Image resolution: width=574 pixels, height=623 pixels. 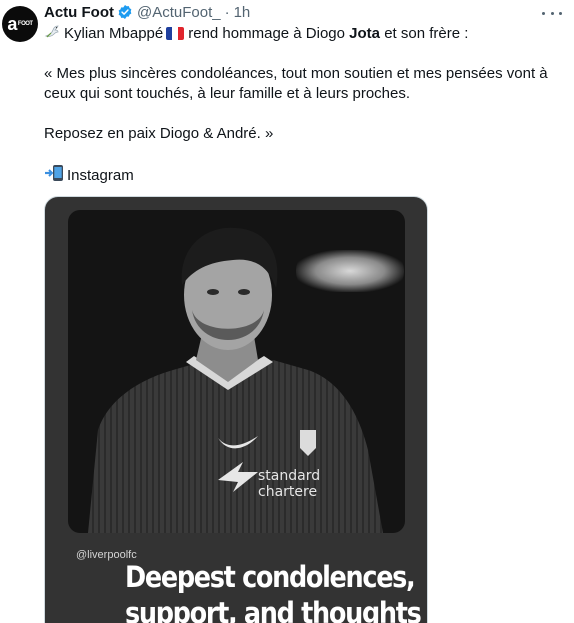 I want to click on timestamp: 1h, so click(x=242, y=12).